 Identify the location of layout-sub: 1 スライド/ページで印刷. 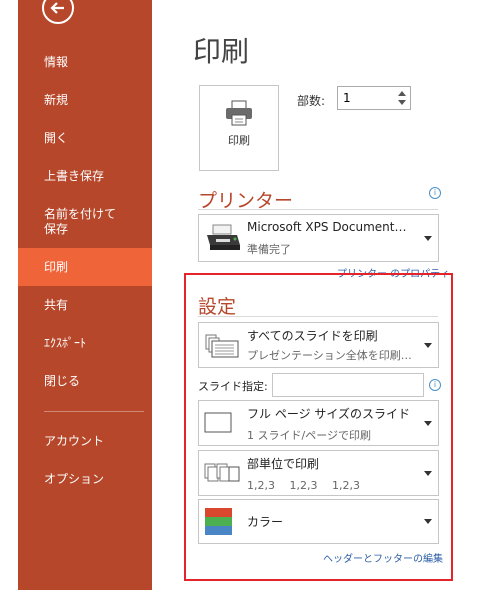
(309, 435).